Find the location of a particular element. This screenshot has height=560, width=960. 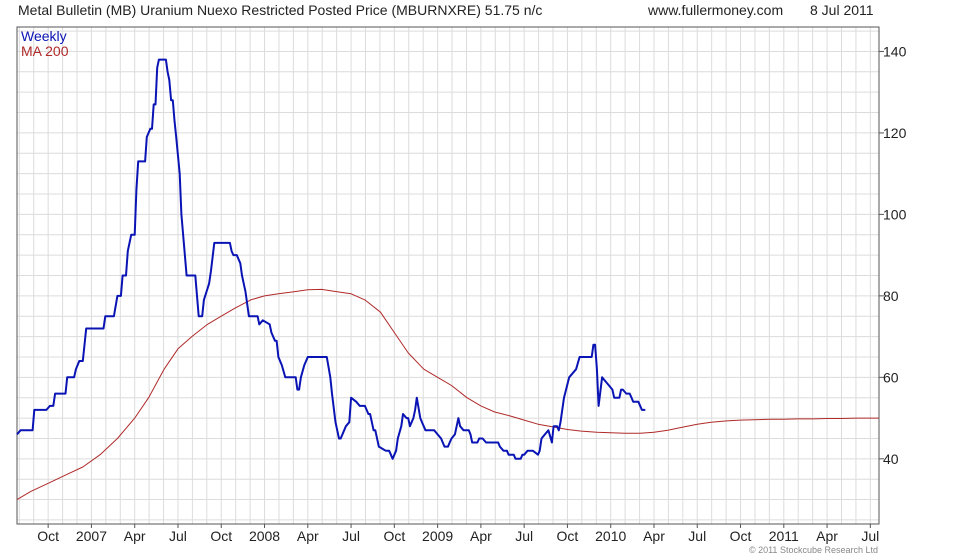

y-axis: 40 60 80 100 120 140 is located at coordinates (893, 255).